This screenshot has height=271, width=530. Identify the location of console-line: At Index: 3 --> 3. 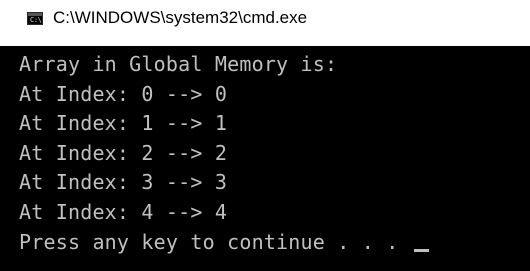
(123, 182).